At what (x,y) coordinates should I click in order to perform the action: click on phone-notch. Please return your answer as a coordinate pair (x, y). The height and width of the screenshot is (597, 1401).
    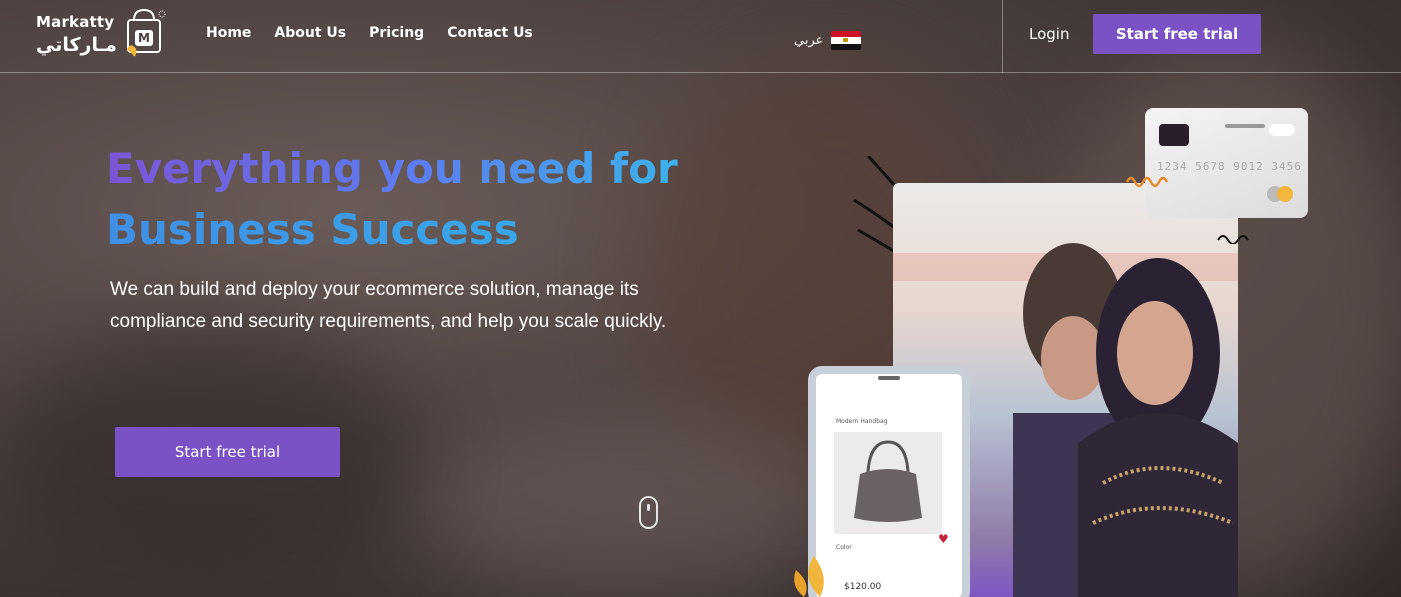
    Looking at the image, I should click on (889, 378).